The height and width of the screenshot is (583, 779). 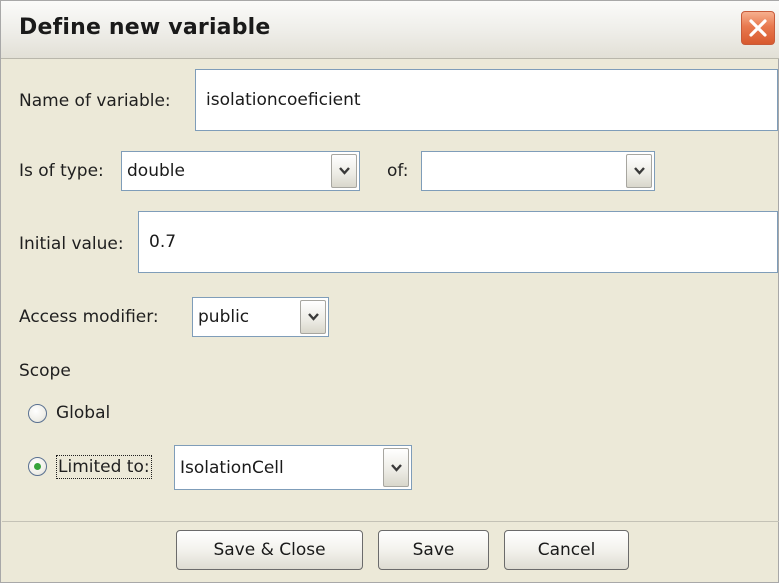 I want to click on initial-value-label: Initial value:, so click(x=71, y=244).